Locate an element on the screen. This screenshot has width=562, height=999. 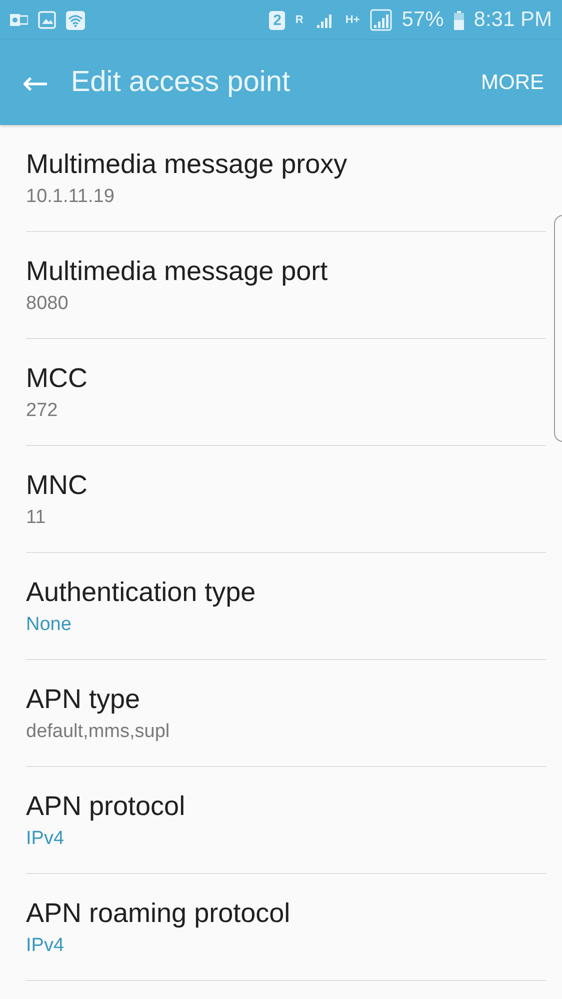
battery-percent: 57% is located at coordinates (423, 20).